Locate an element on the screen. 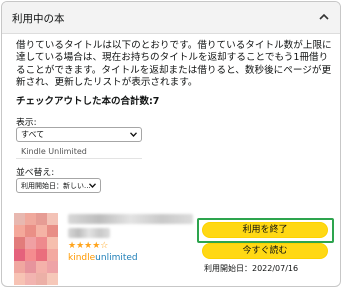 This screenshot has width=342, height=288. section-header: 利用中の本 is located at coordinates (171, 18).